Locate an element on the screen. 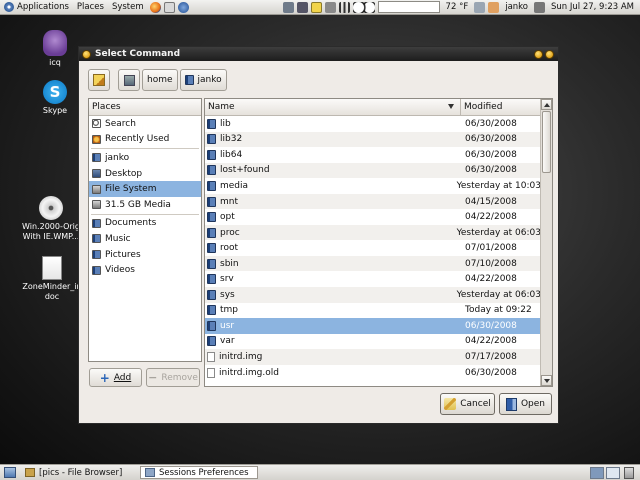  file-row: initrd.img 07/17/2008 is located at coordinates (373, 357).